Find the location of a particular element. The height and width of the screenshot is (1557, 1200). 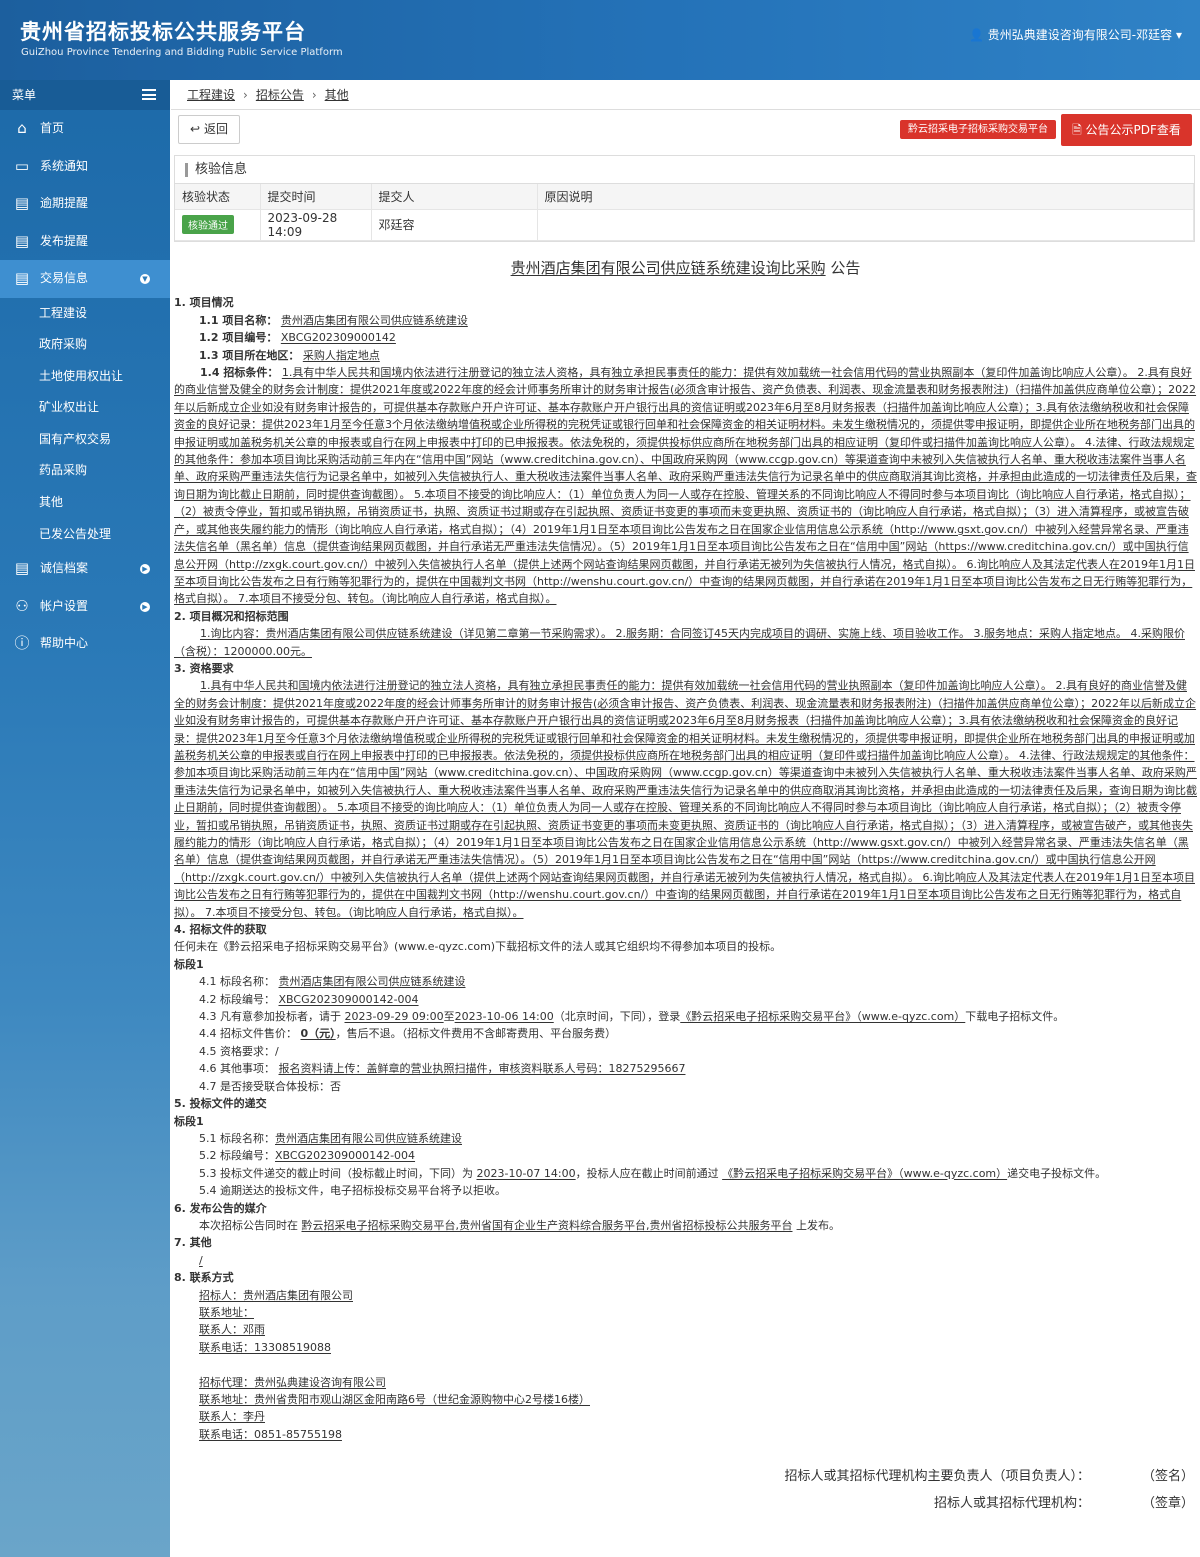

field-key: 4.4 招标文件售价： is located at coordinates (248, 1034).